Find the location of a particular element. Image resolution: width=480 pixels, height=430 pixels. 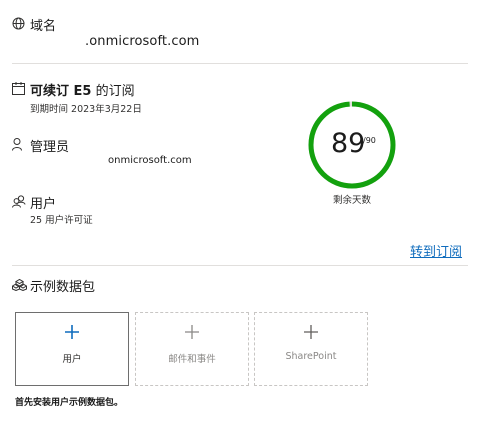

users-license-count: 25 用户许可证 is located at coordinates (61, 220).